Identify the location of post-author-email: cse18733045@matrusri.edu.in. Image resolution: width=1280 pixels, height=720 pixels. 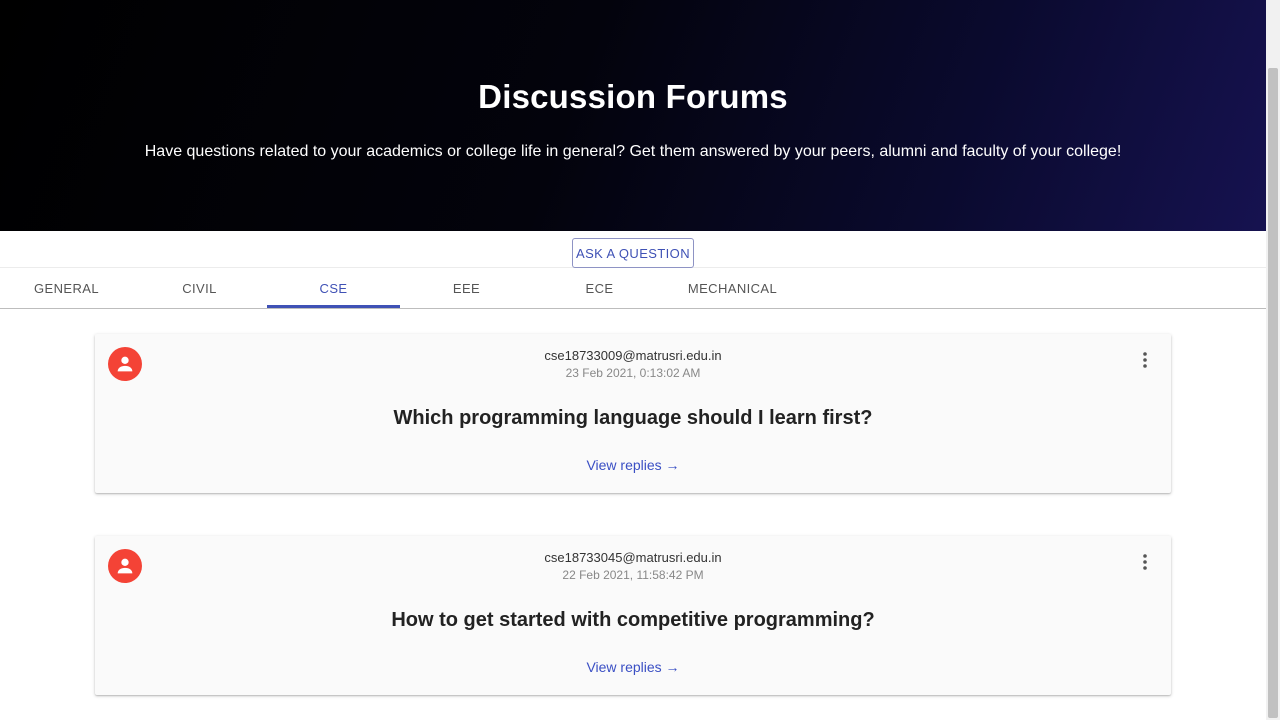
(633, 557).